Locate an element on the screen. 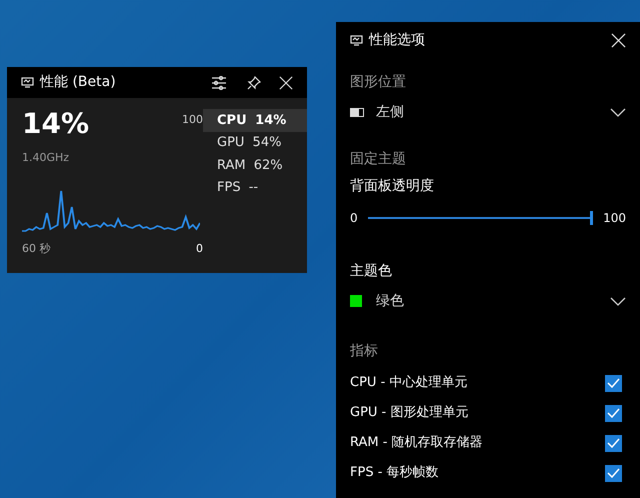  metric-option-label: CPU - 中心处理单元 is located at coordinates (409, 383).